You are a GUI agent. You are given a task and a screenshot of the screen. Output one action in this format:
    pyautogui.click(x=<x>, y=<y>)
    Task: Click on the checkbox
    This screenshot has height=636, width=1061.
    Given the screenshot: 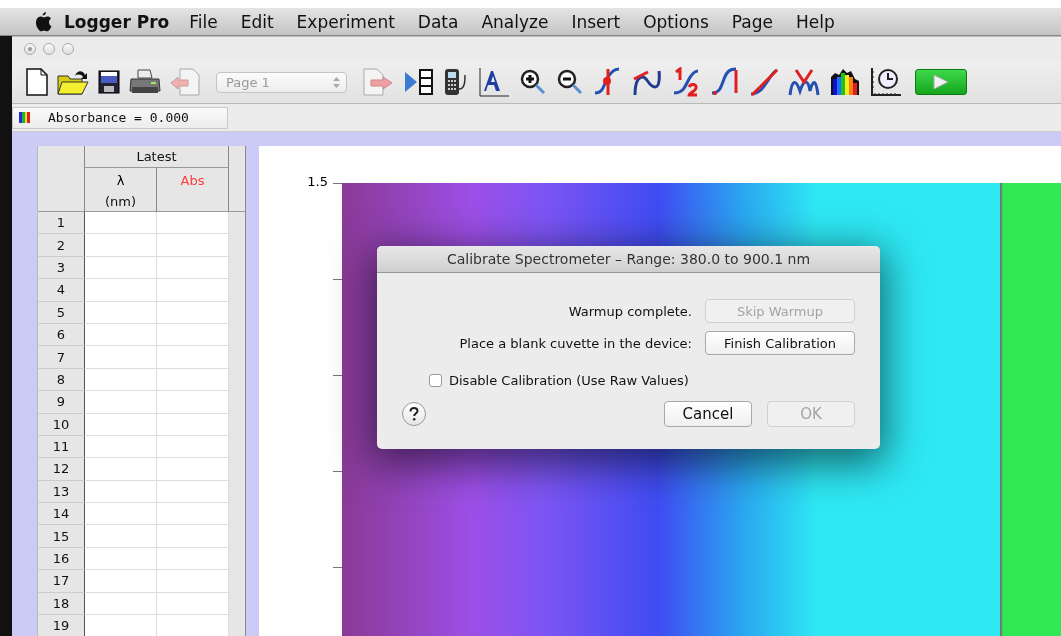 What is the action you would take?
    pyautogui.click(x=435, y=380)
    